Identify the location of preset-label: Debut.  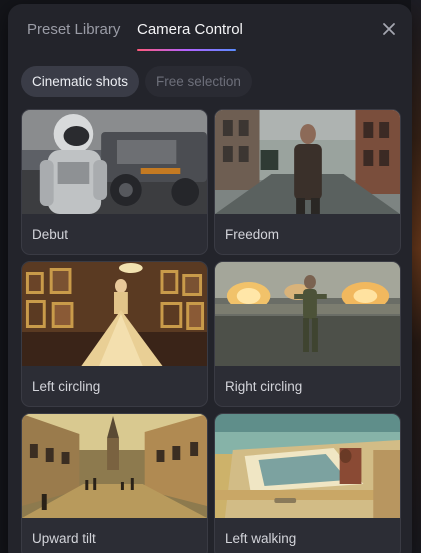
(50, 234).